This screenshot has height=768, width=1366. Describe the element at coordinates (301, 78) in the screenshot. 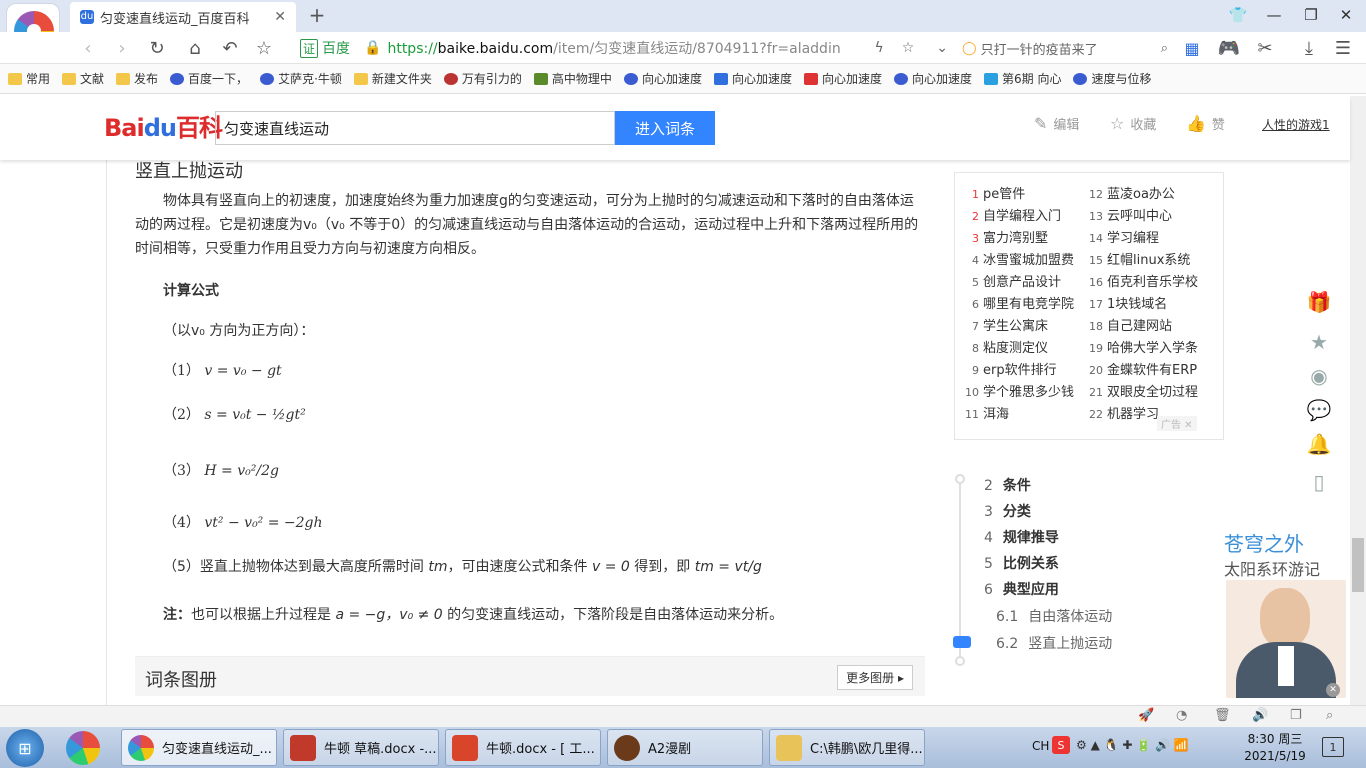

I see `bookmark-item: 艾萨克·牛顿` at that location.